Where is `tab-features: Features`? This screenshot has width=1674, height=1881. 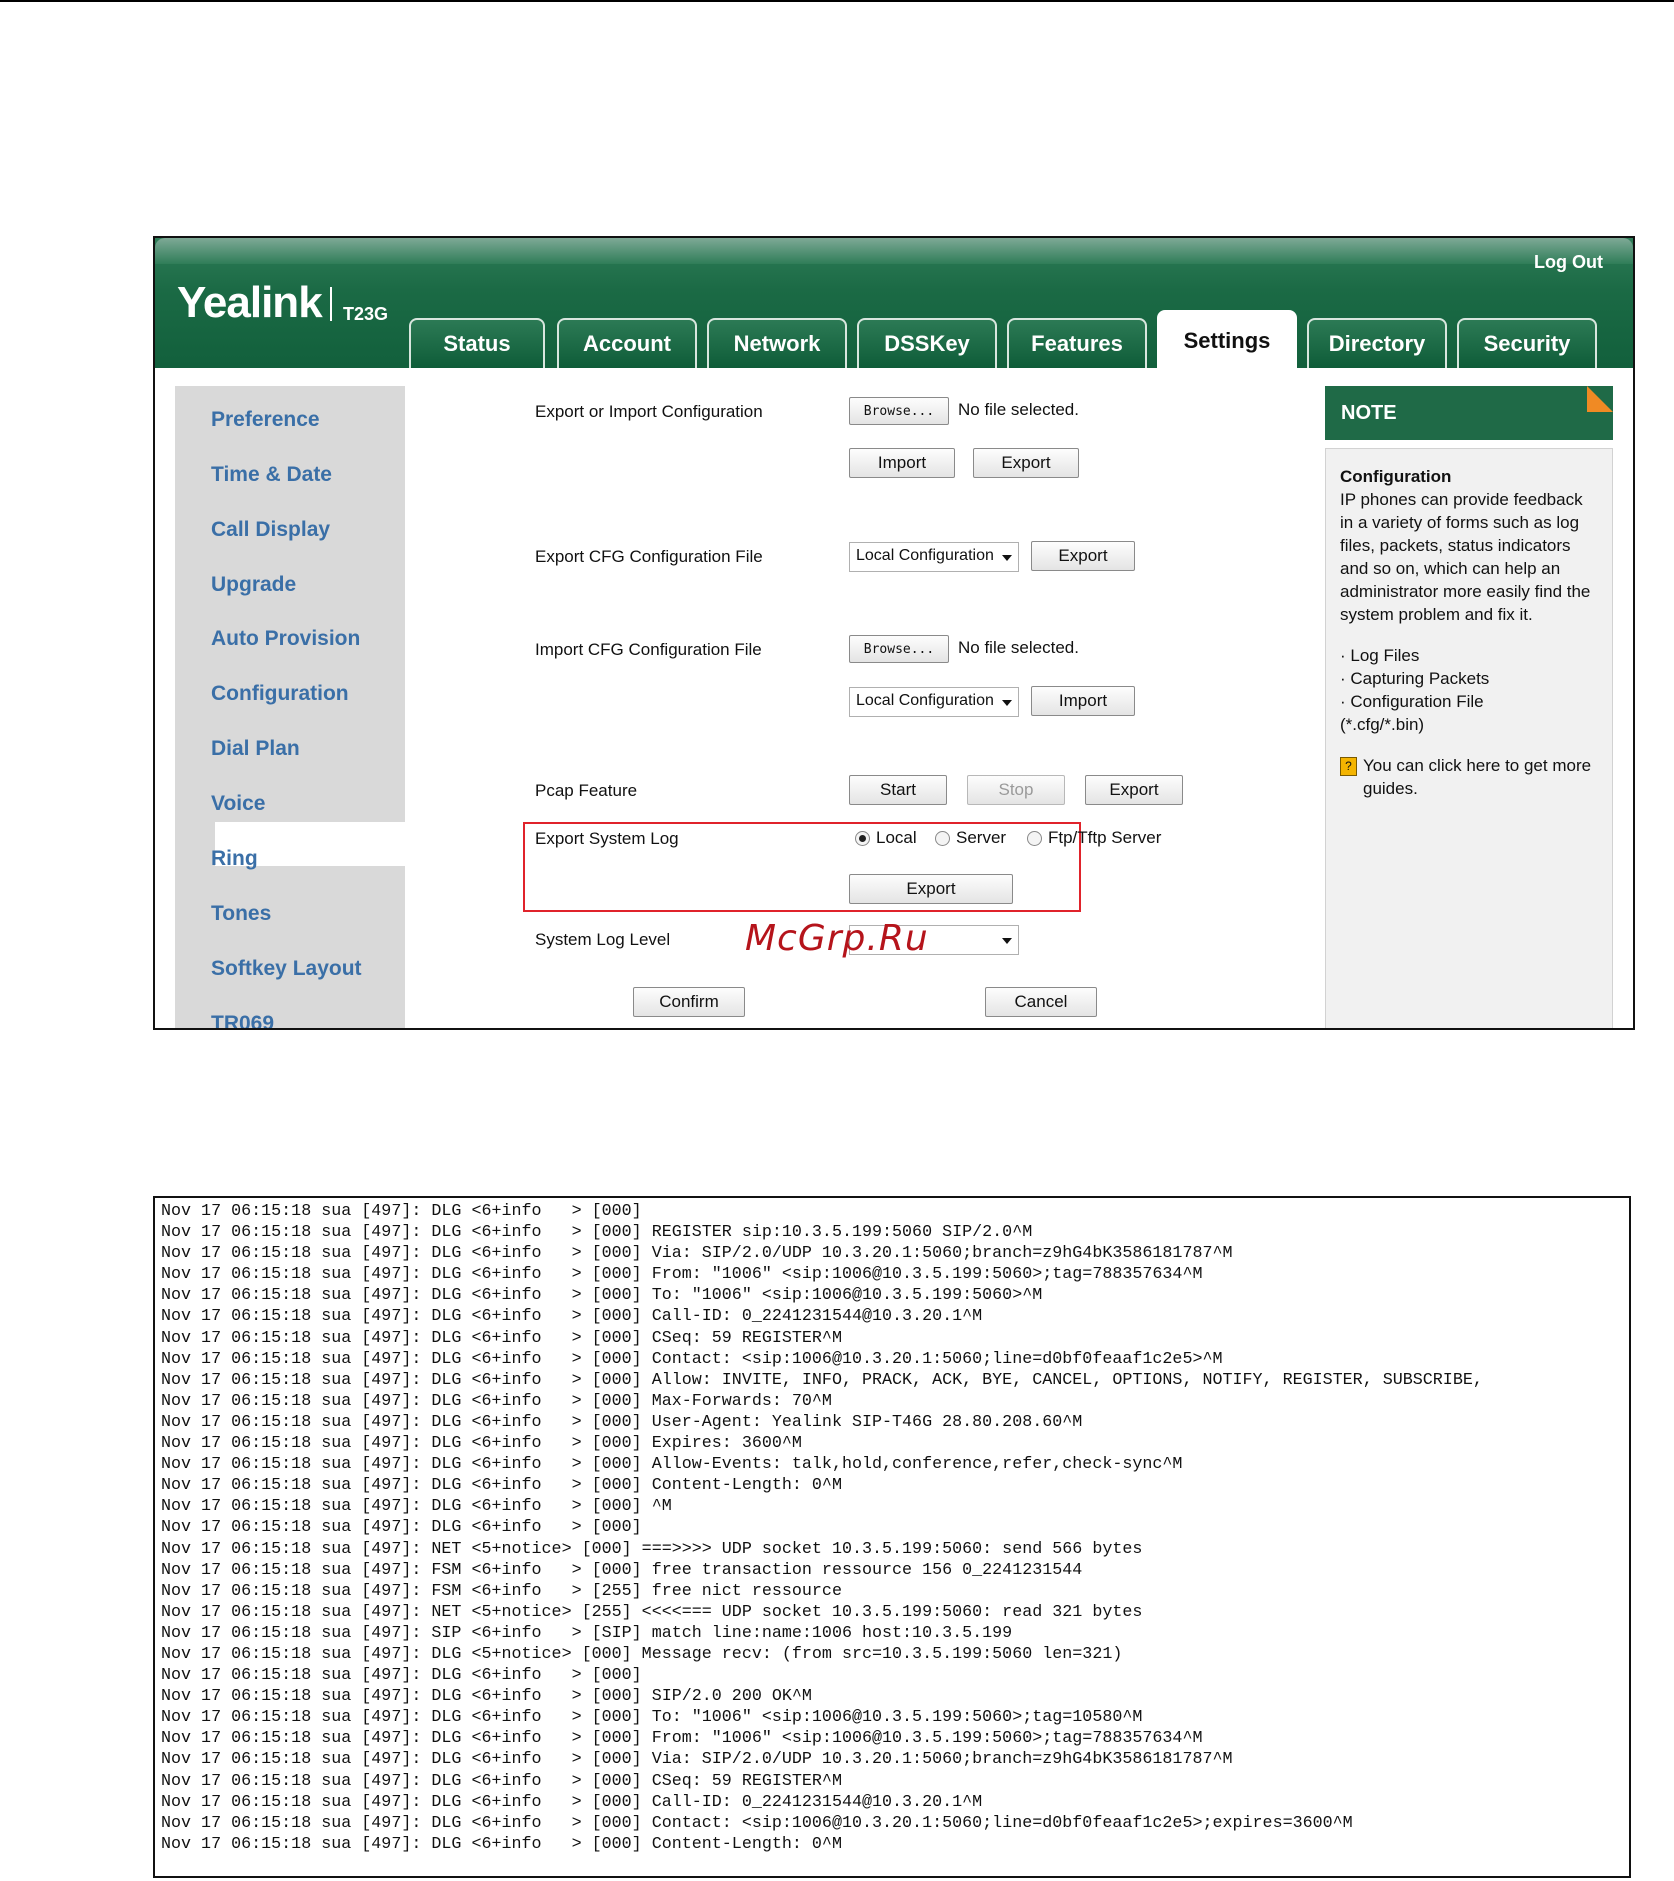
tab-features: Features is located at coordinates (1077, 343).